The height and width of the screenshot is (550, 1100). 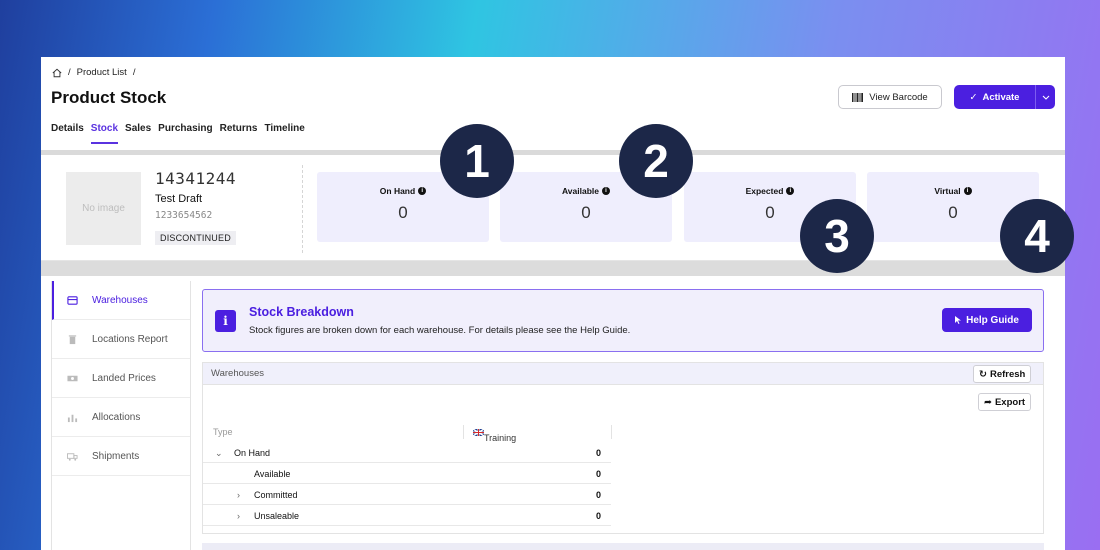 What do you see at coordinates (973, 97) in the screenshot?
I see `check-icon: ✓` at bounding box center [973, 97].